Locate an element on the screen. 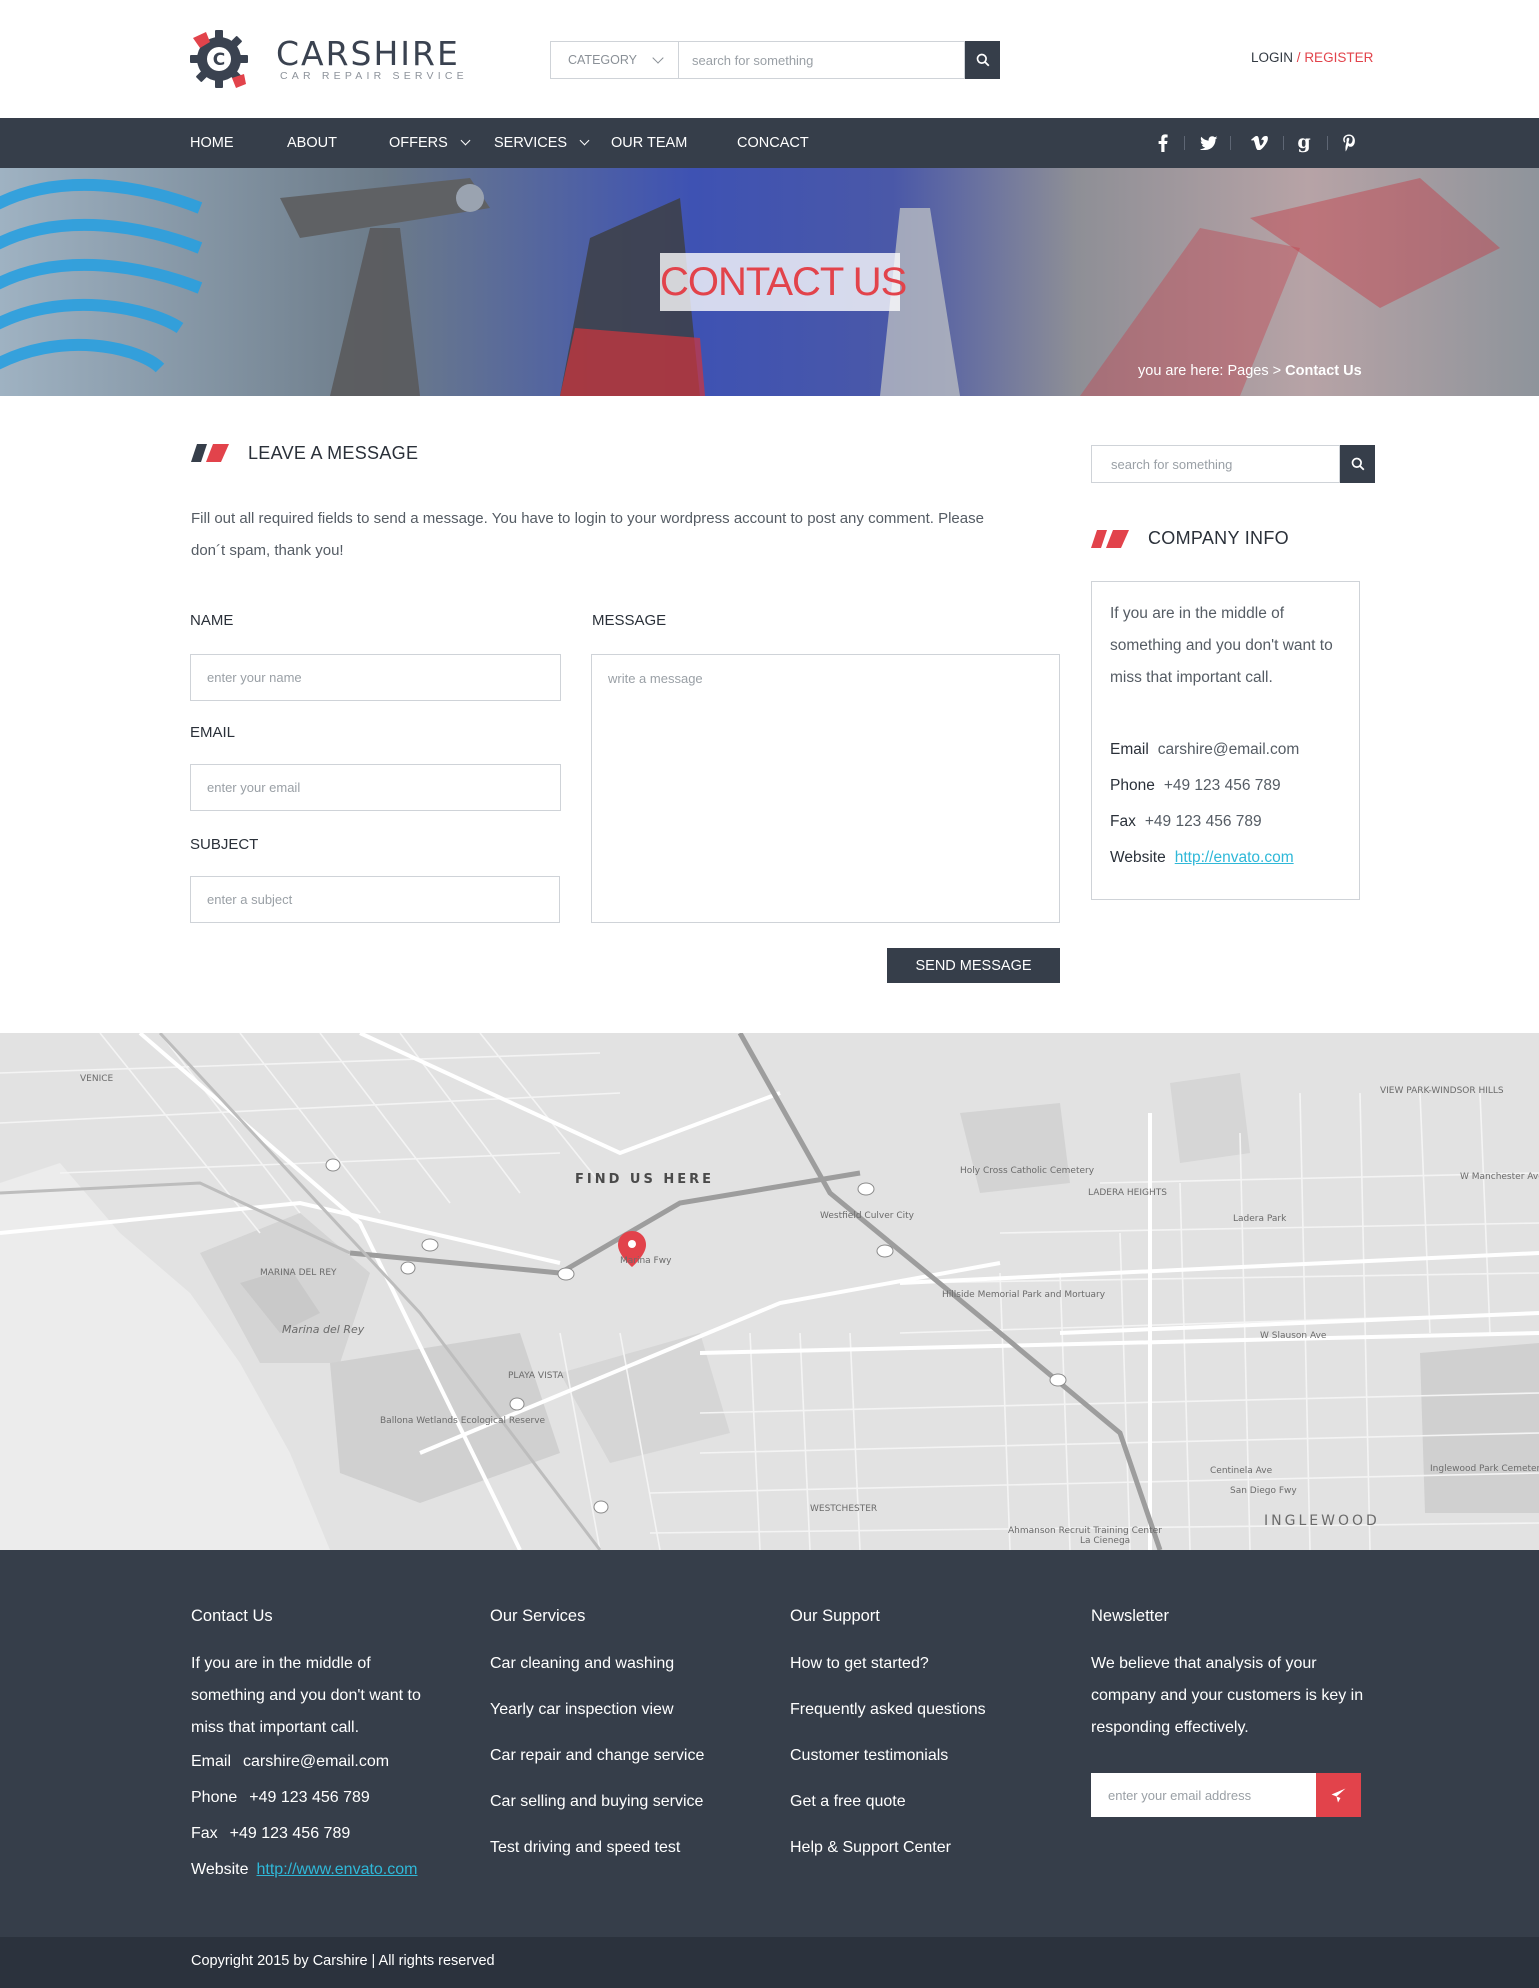 The height and width of the screenshot is (1988, 1539). subject-placeholder: enter a subject is located at coordinates (250, 899).